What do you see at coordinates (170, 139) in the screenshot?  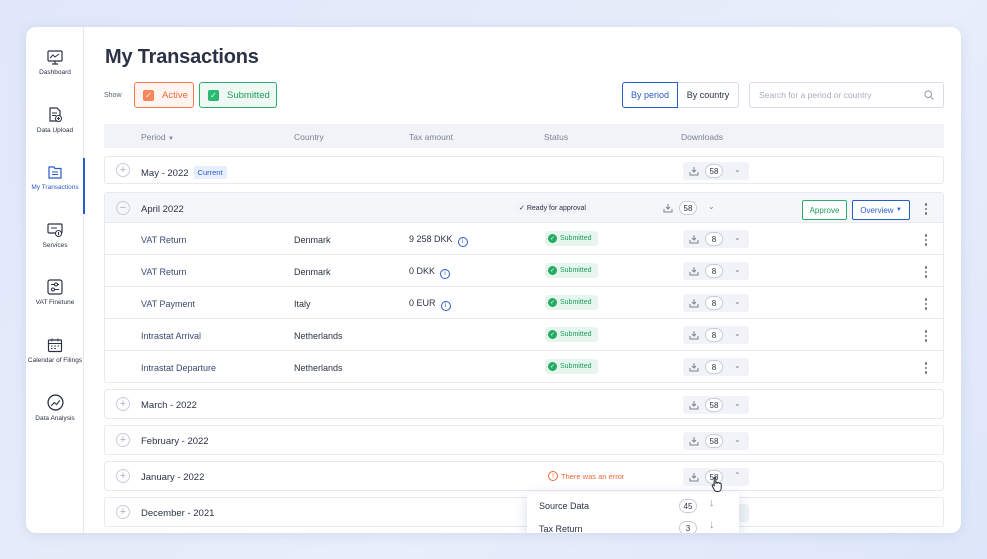 I see `sort-icon: ▼` at bounding box center [170, 139].